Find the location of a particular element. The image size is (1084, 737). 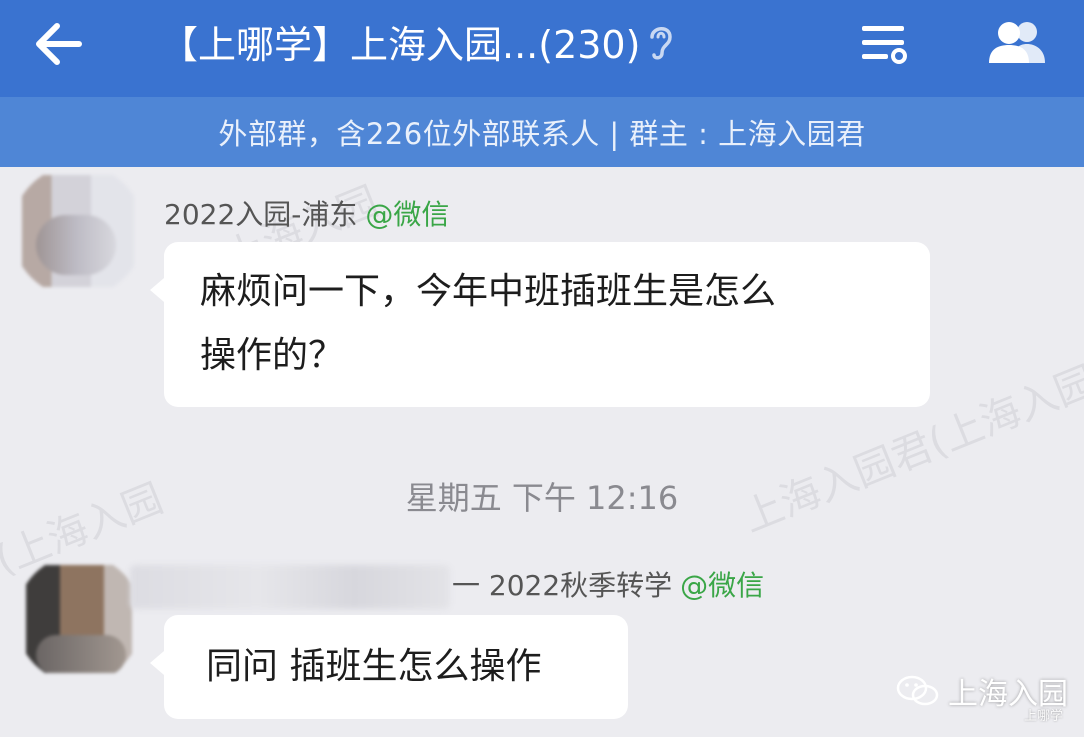

arrow-left-icon is located at coordinates (59, 44).